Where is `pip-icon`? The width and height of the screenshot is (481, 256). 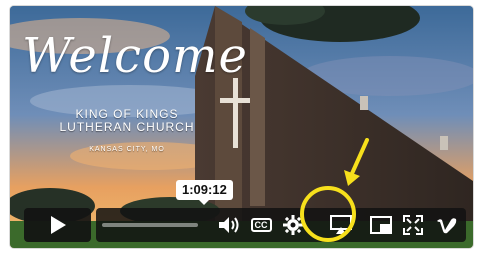 pip-icon is located at coordinates (381, 225).